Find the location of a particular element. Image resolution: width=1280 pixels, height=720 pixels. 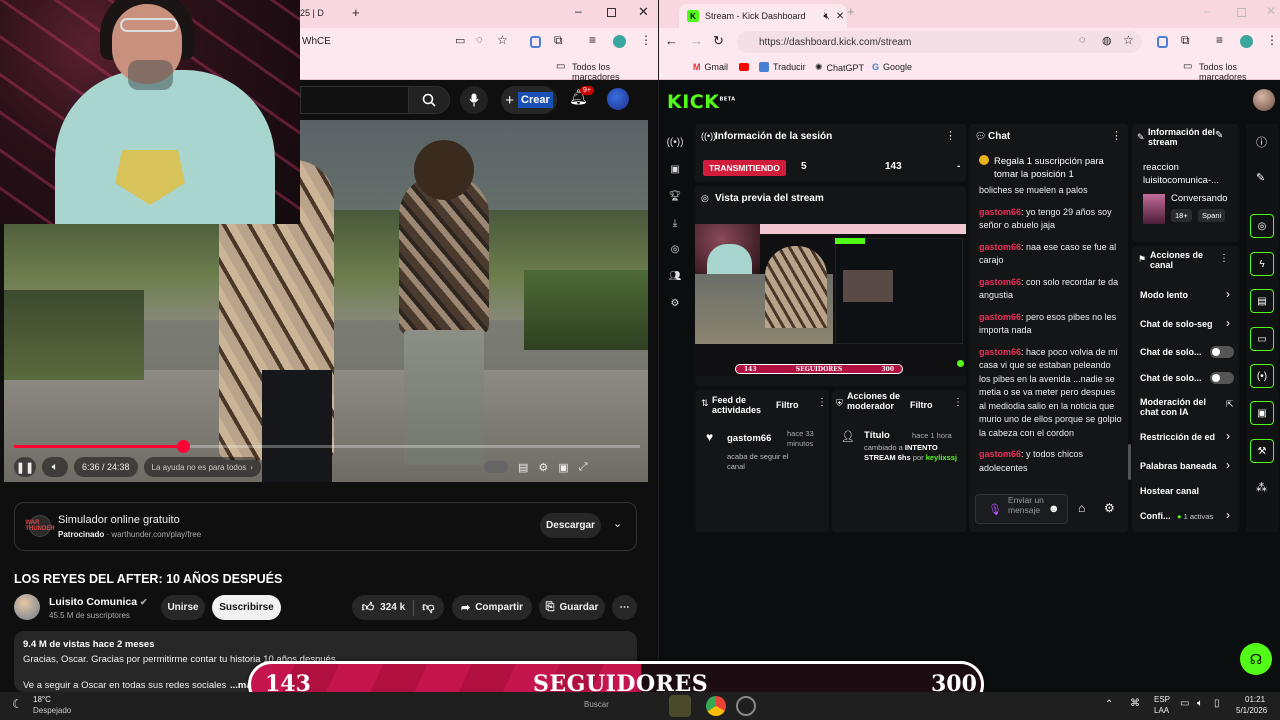

subtitles-icon: ▤ is located at coordinates (523, 467).